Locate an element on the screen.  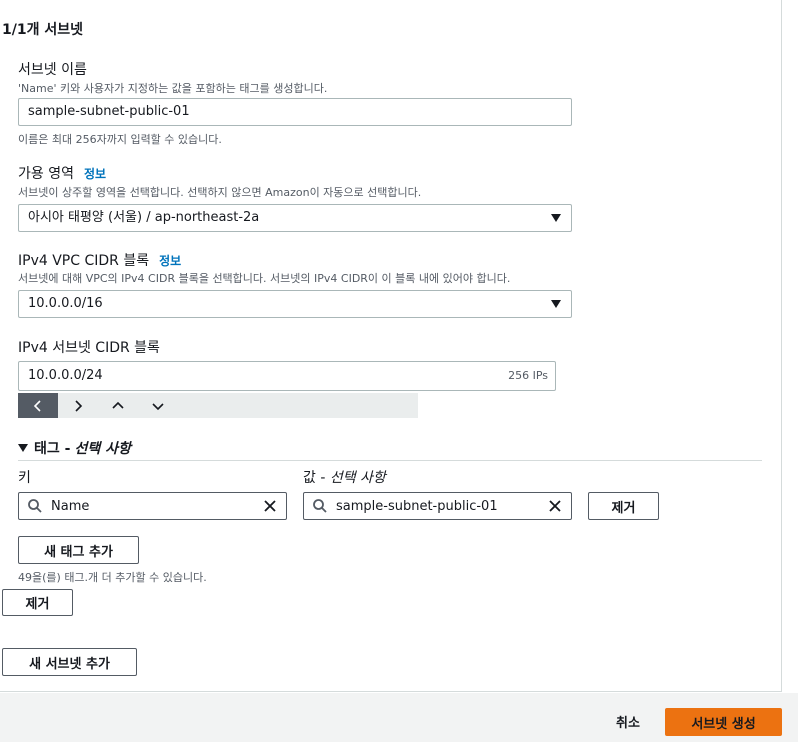
tags-section-toggle: 태그 - 선택 사항 is located at coordinates (74, 448).